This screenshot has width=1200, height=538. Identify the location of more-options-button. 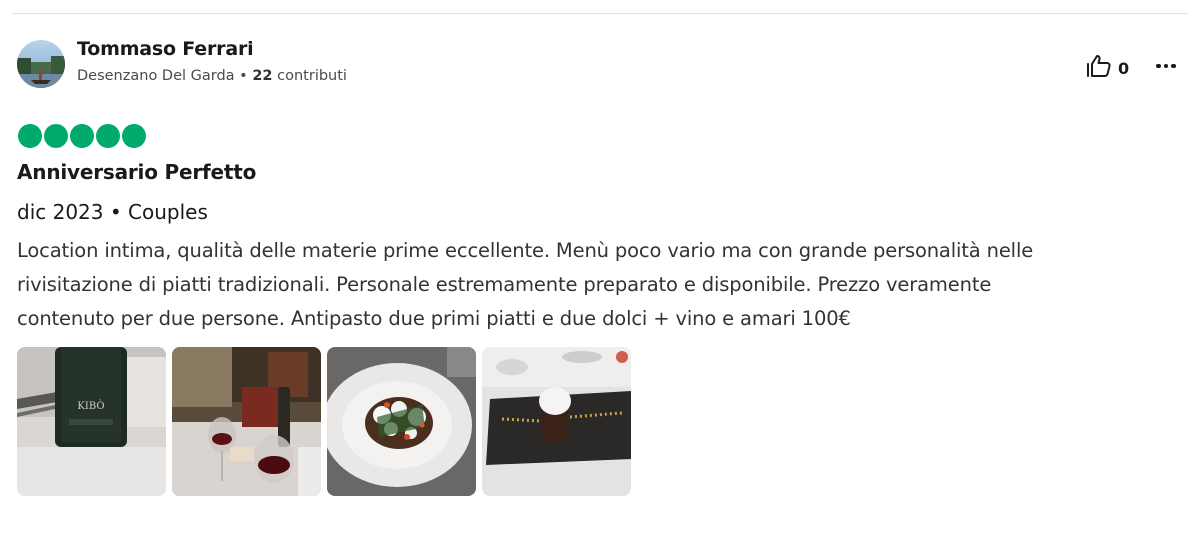
(1166, 66).